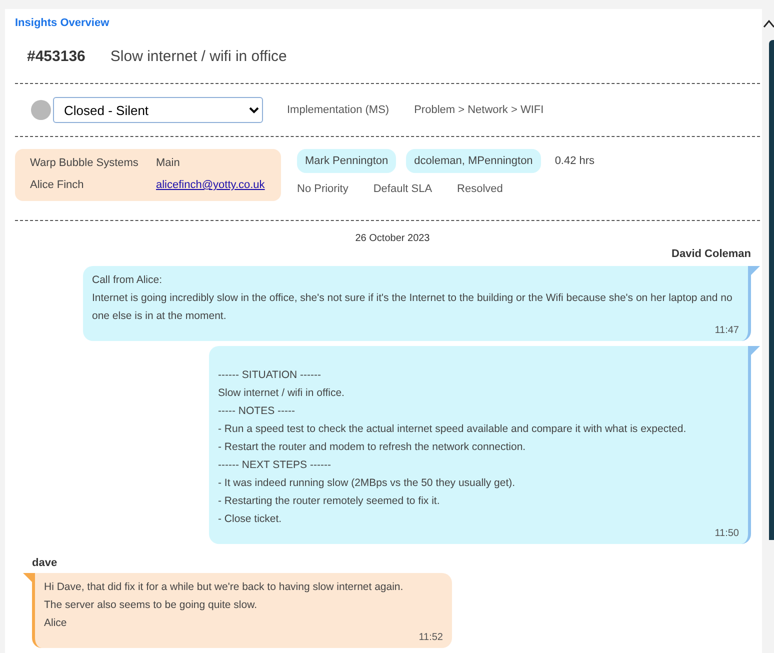 The image size is (774, 653). What do you see at coordinates (224, 587) in the screenshot?
I see `message-line: Hi Dave, that did fix it for a while but we're back to having slow internet again.` at bounding box center [224, 587].